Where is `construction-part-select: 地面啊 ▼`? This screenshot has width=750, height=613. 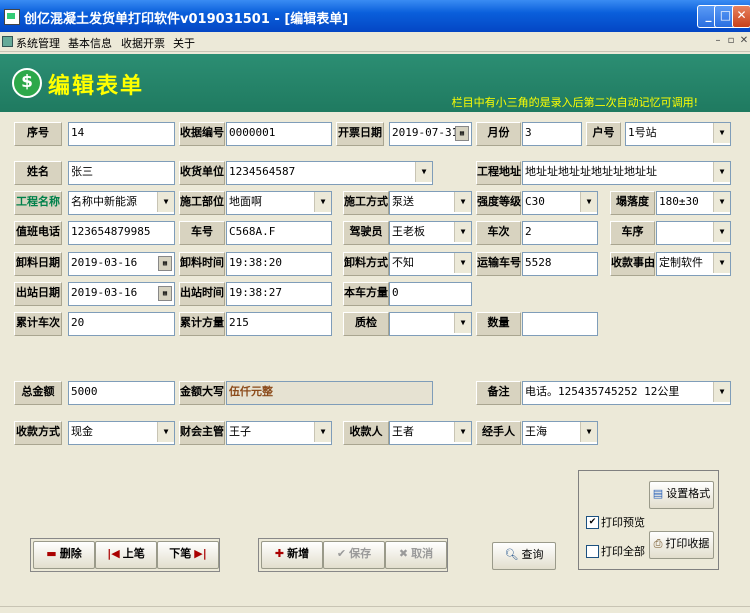 construction-part-select: 地面啊 ▼ is located at coordinates (279, 203).